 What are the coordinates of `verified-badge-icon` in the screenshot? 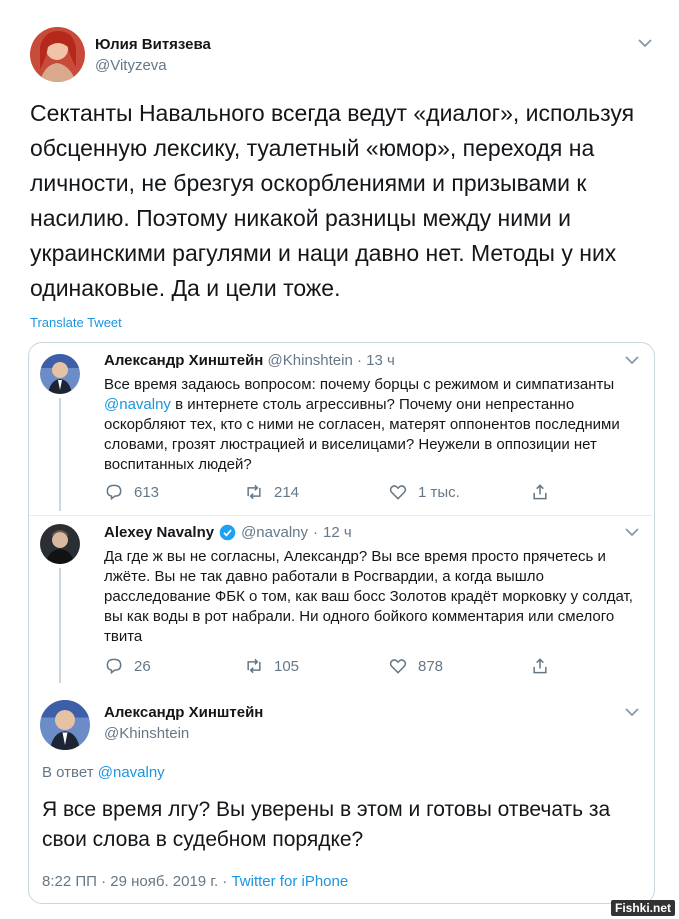 It's located at (227, 532).